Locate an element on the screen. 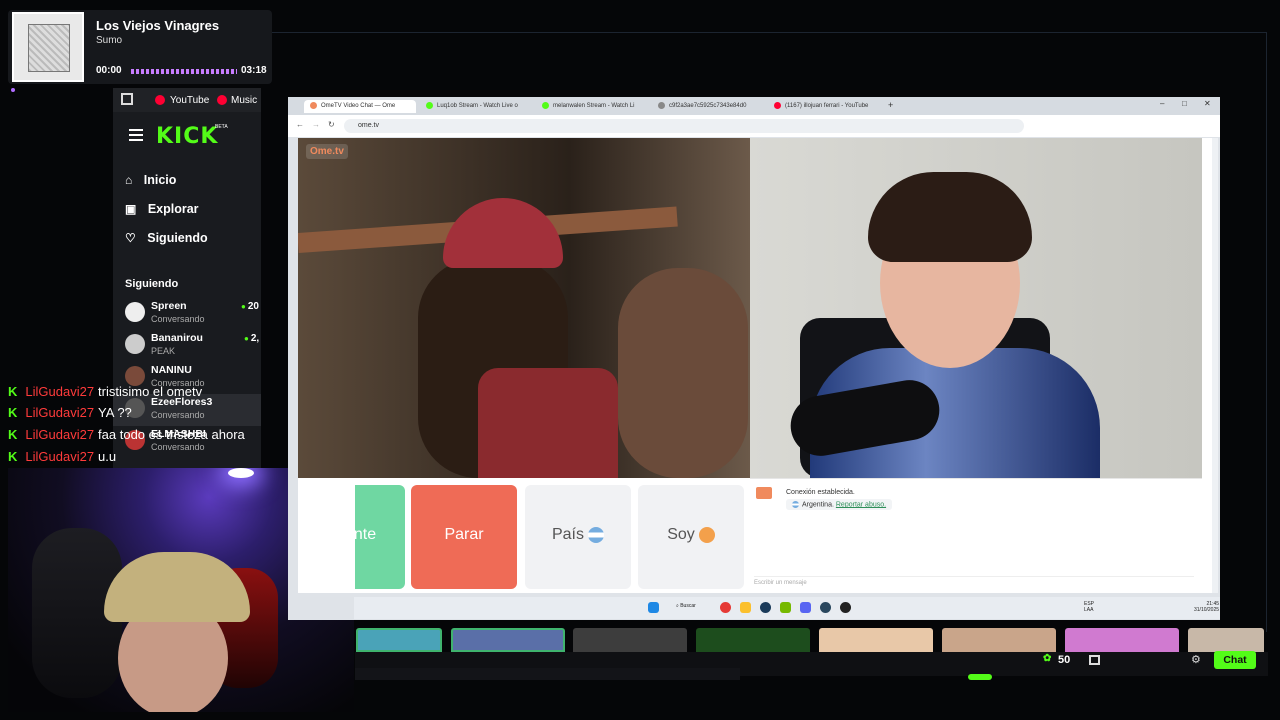 The width and height of the screenshot is (1280, 720). chat-button: Chat is located at coordinates (1235, 660).